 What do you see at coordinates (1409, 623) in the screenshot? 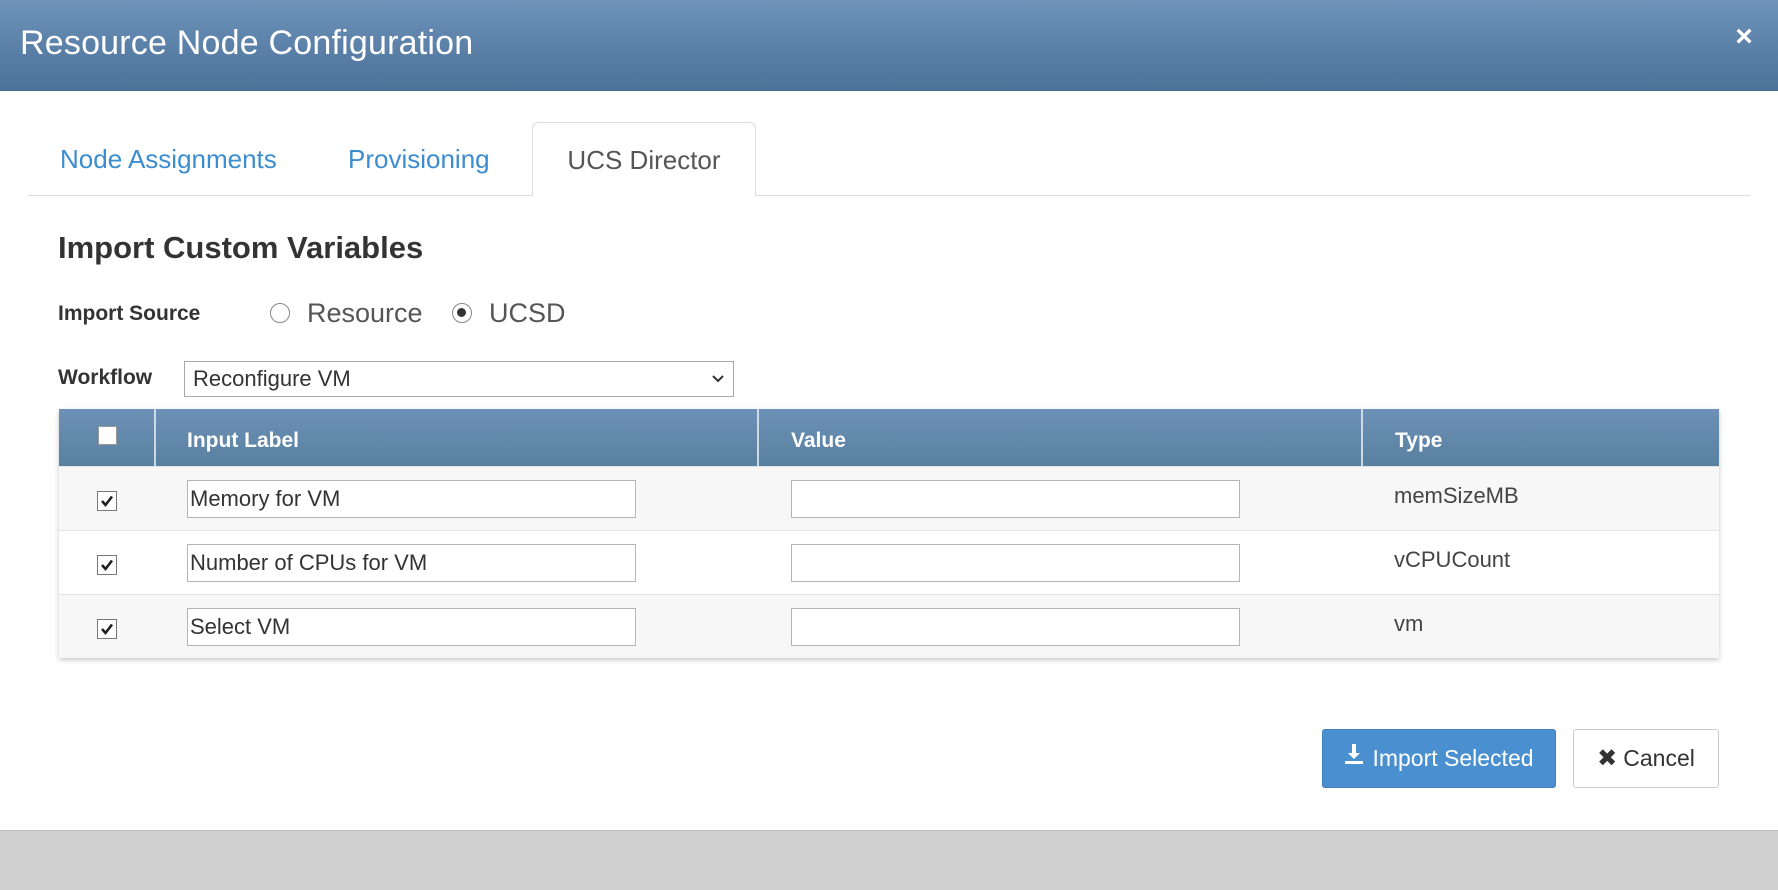
I see `type-cell: vm` at bounding box center [1409, 623].